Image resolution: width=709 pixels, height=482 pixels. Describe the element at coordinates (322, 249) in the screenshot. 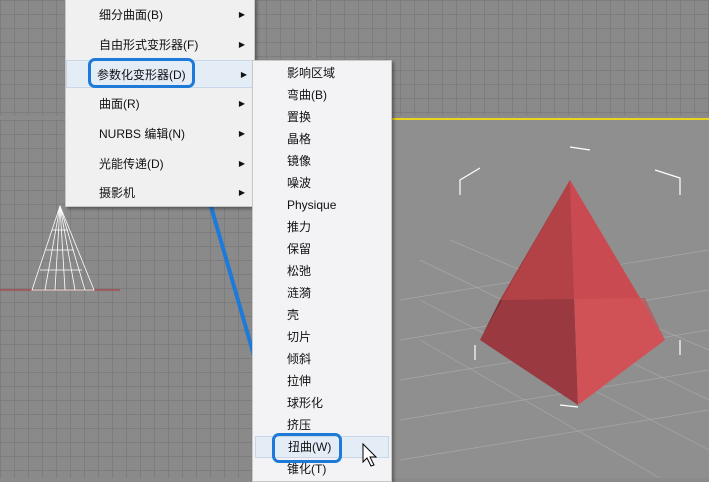

I see `submenu-item: 保留` at that location.